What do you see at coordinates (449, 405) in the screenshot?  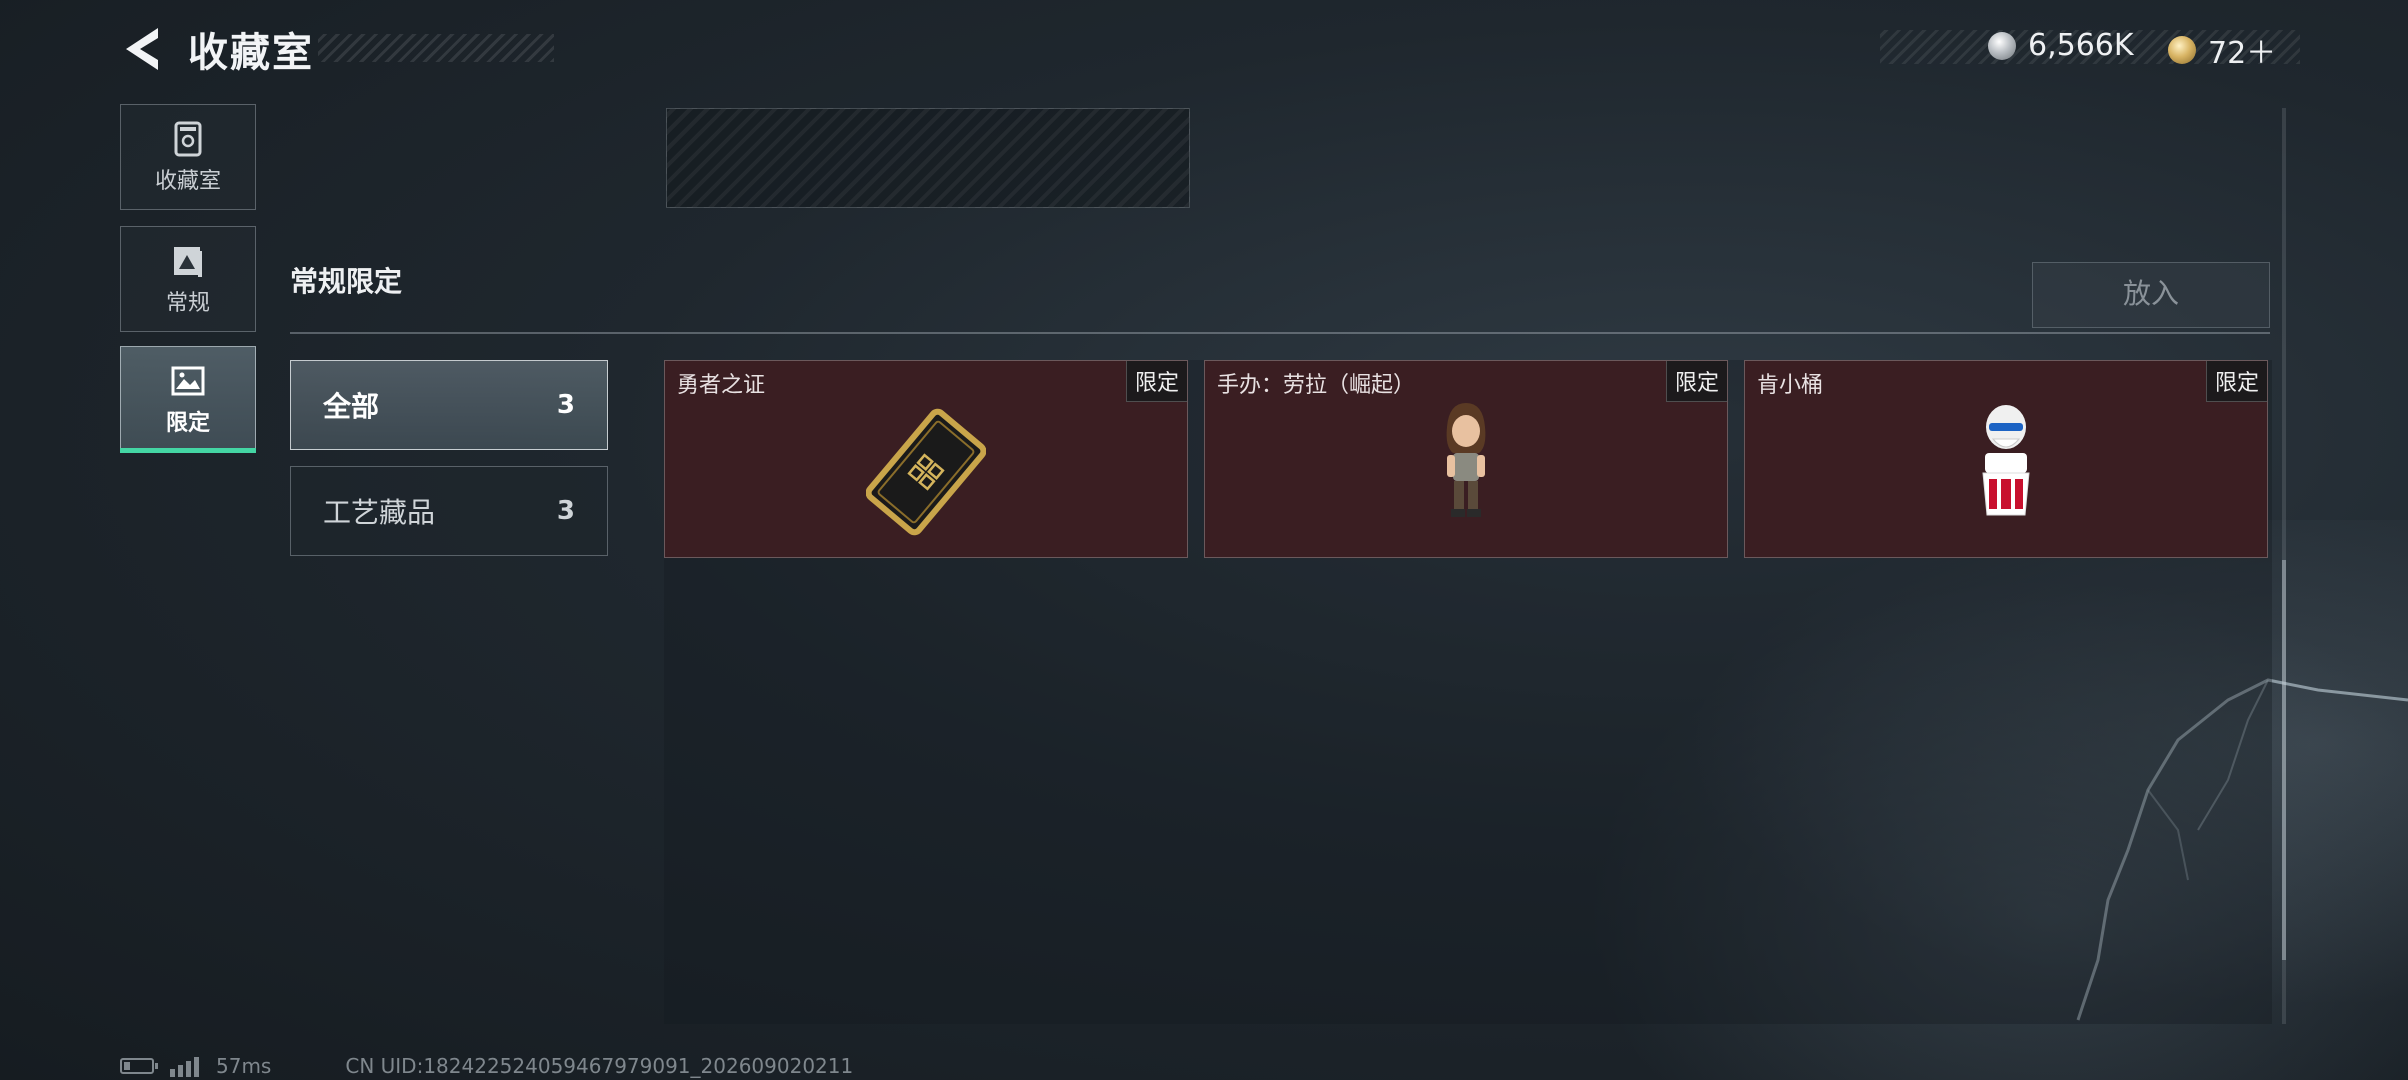 I see `filter-all: 全部 3` at bounding box center [449, 405].